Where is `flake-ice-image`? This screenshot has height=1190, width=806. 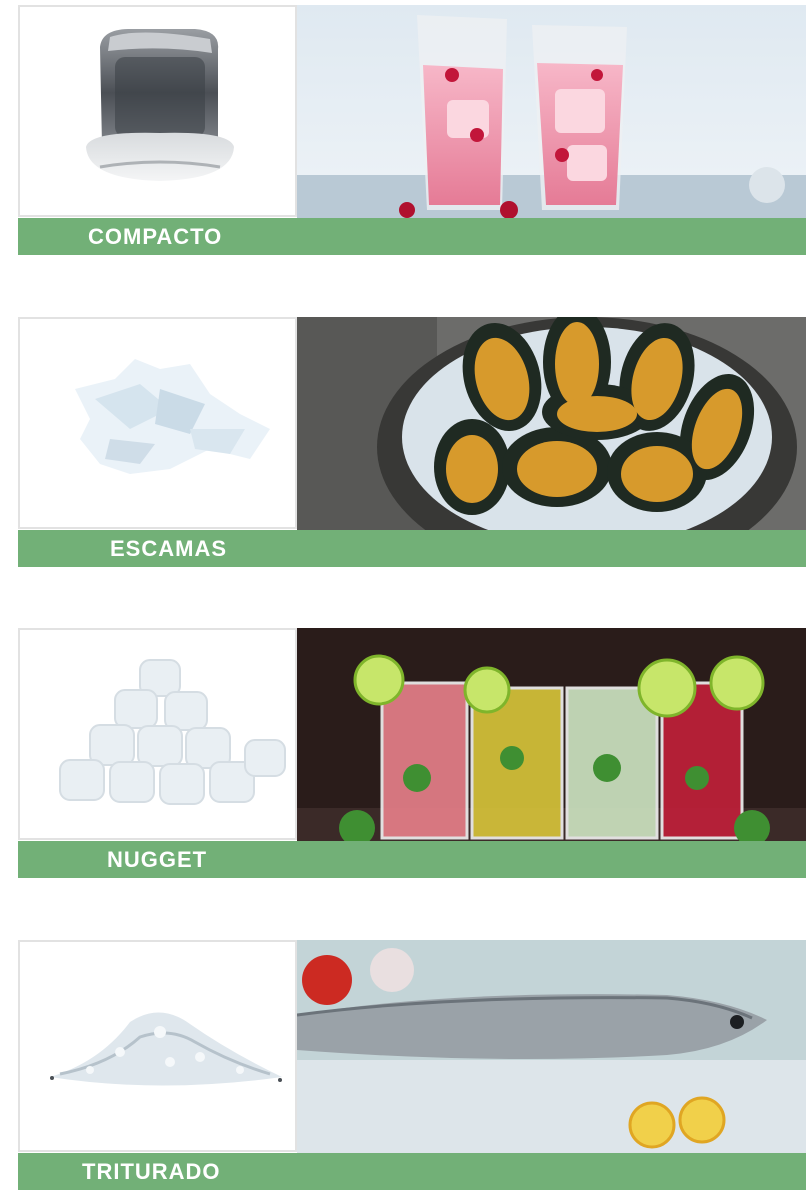 flake-ice-image is located at coordinates (157, 423).